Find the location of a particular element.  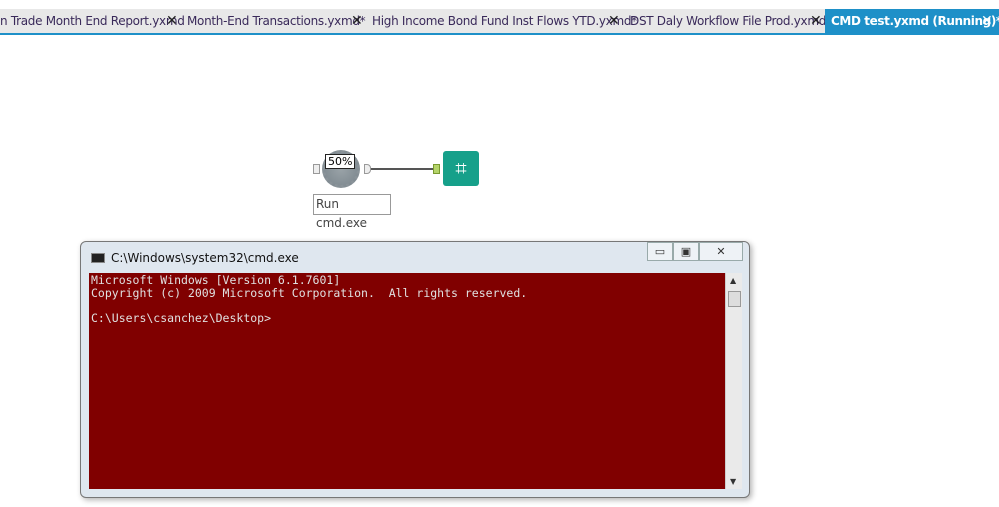

binoculars-icon: ⌗ is located at coordinates (461, 168).